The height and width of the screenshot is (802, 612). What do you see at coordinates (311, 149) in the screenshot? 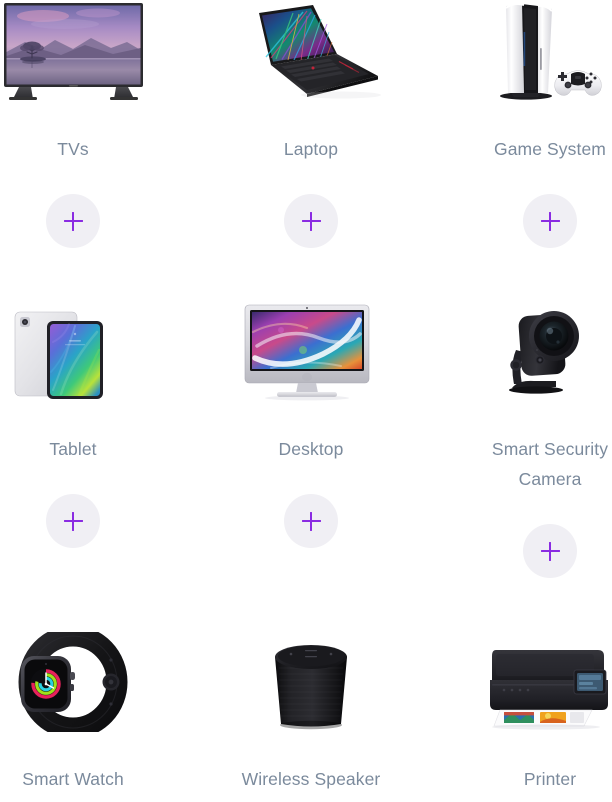
I see `product-label: Laptop` at bounding box center [311, 149].